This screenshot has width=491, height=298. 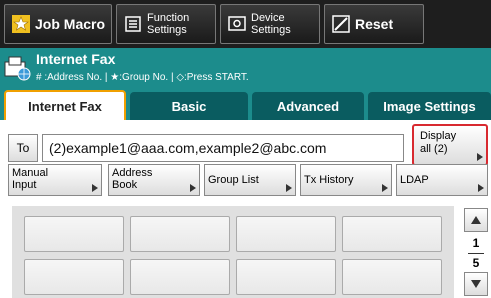 What do you see at coordinates (189, 106) in the screenshot?
I see `tab-basic: Basic` at bounding box center [189, 106].